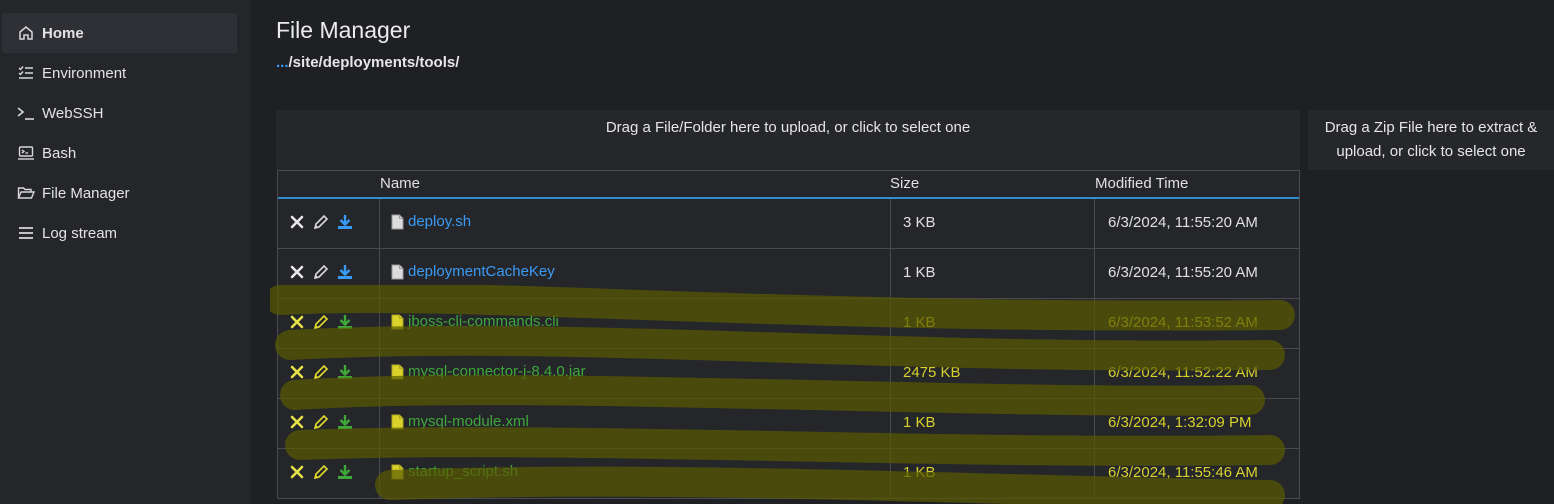 The width and height of the screenshot is (1554, 504). What do you see at coordinates (483, 321) in the screenshot?
I see `file-name: jboss-cli-commands.cli` at bounding box center [483, 321].